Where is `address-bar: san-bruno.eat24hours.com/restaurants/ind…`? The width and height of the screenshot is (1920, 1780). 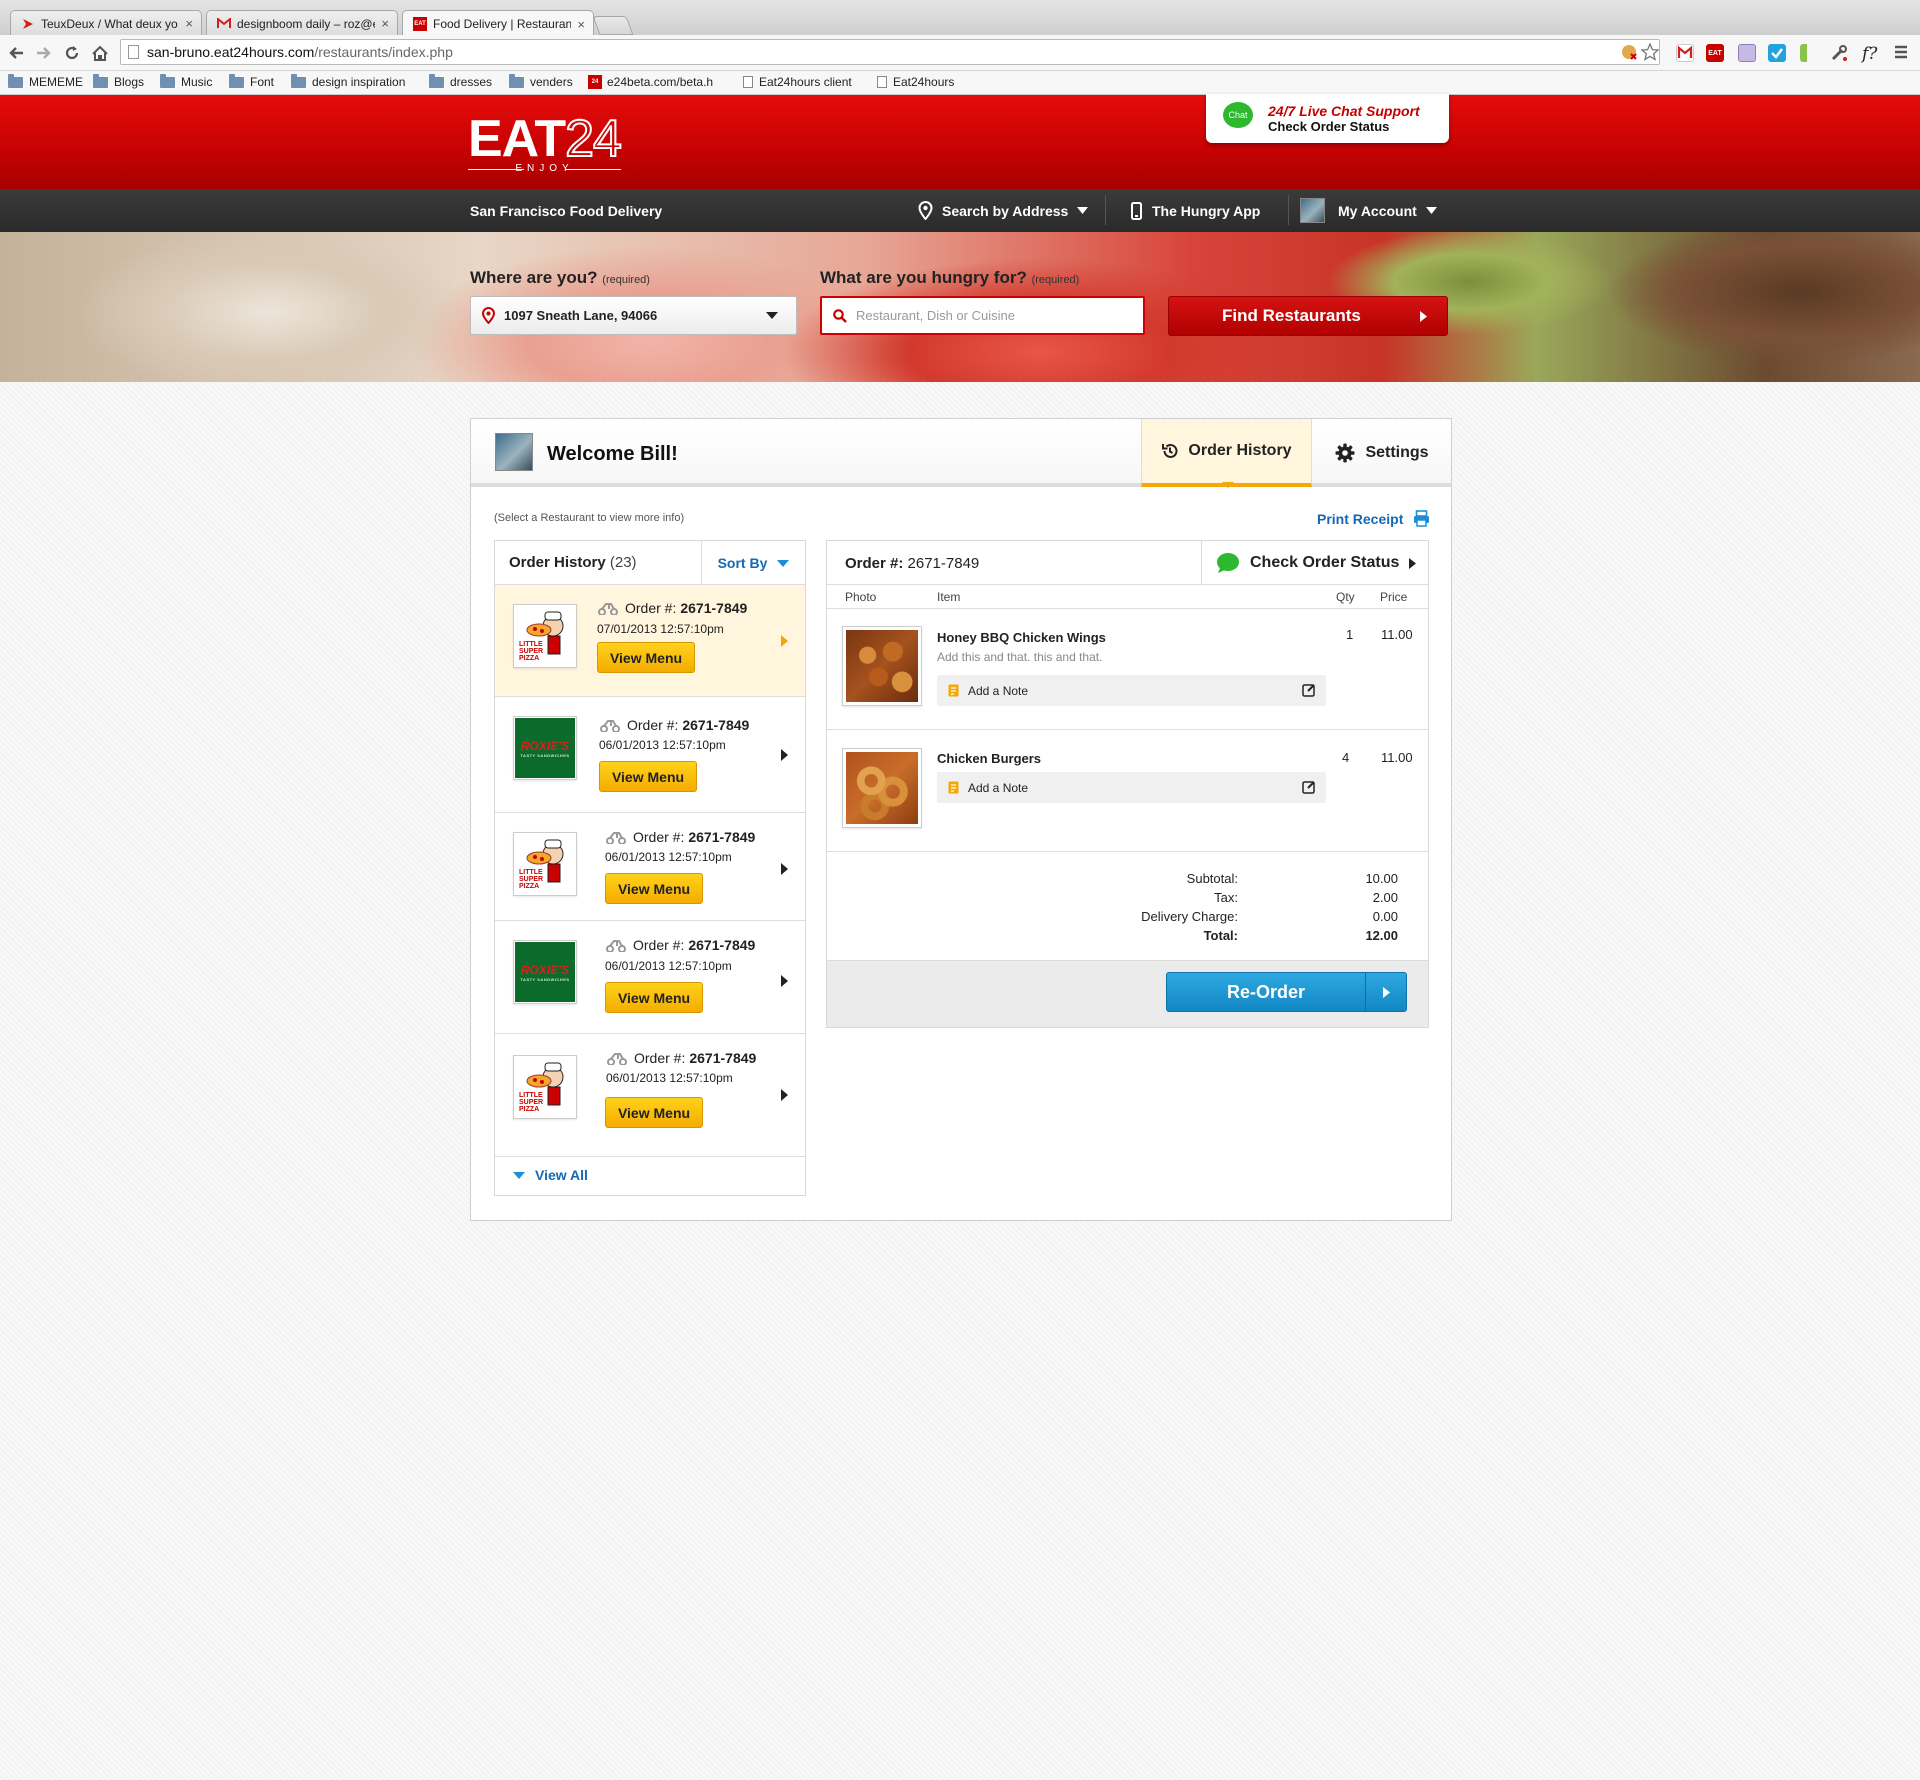 address-bar: san-bruno.eat24hours.com/restaurants/ind… is located at coordinates (890, 52).